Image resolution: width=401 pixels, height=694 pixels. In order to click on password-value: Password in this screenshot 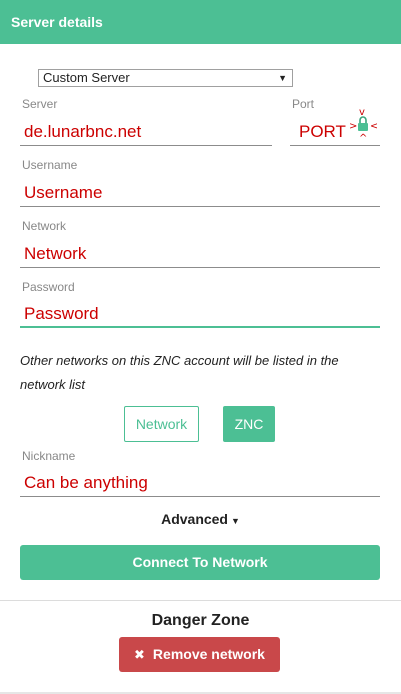, I will do `click(61, 313)`.